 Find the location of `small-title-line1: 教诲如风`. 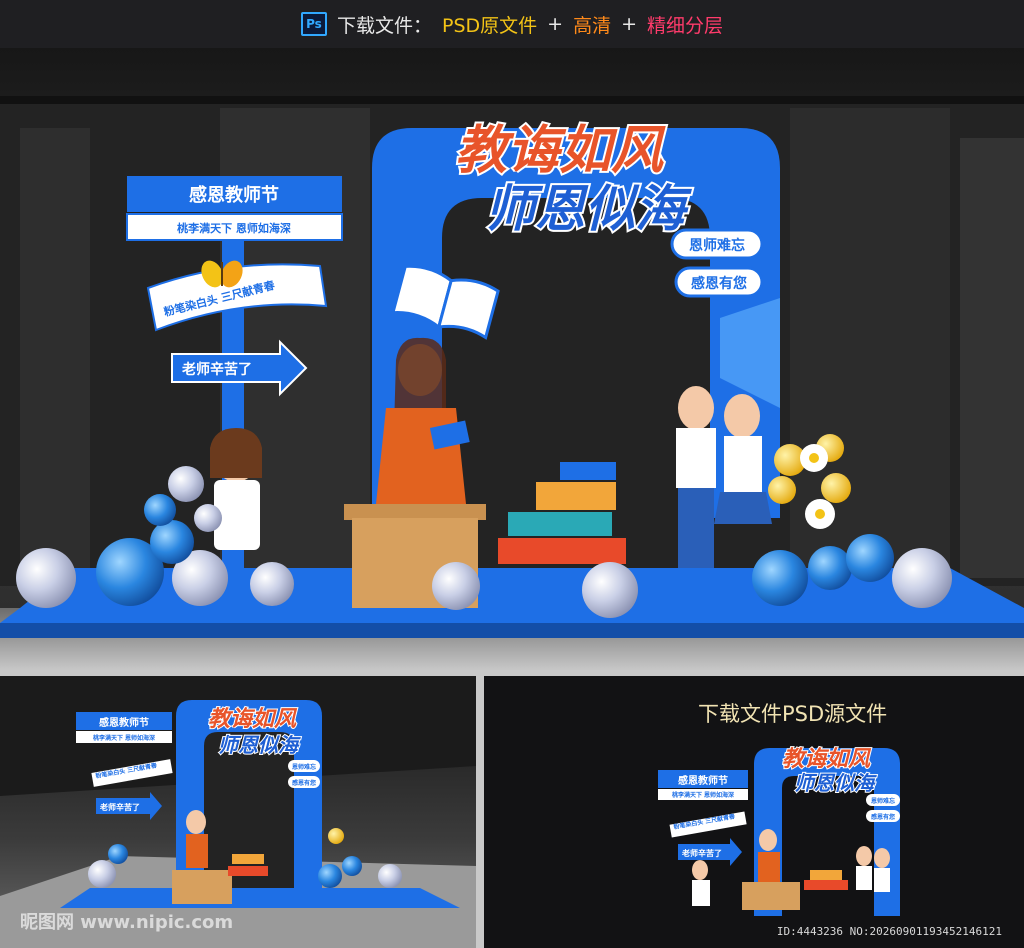

small-title-line1: 教诲如风 is located at coordinates (253, 719).